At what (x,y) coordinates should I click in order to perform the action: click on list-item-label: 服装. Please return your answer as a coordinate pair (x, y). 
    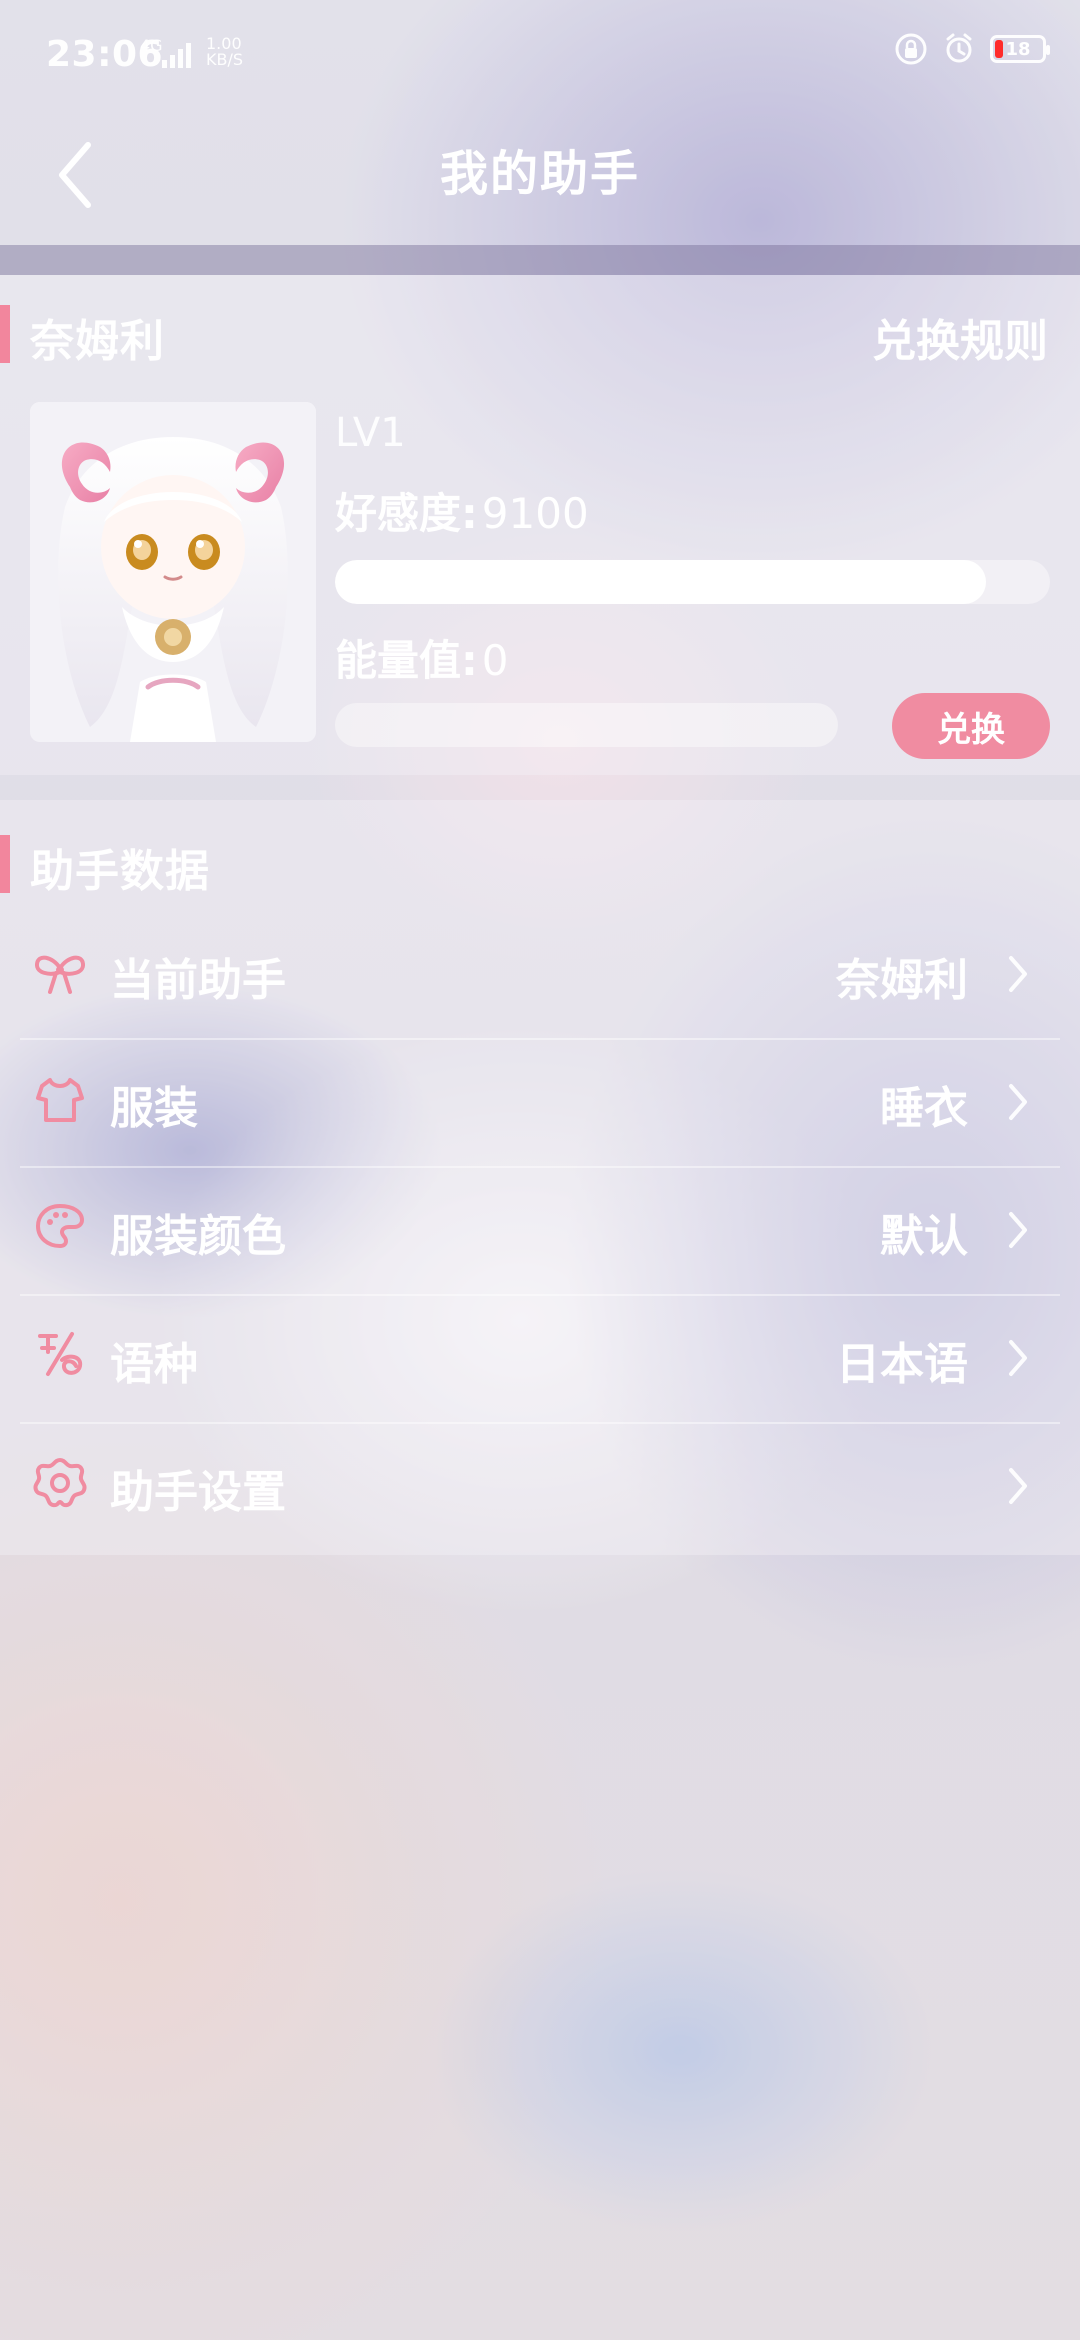
    Looking at the image, I should click on (154, 1108).